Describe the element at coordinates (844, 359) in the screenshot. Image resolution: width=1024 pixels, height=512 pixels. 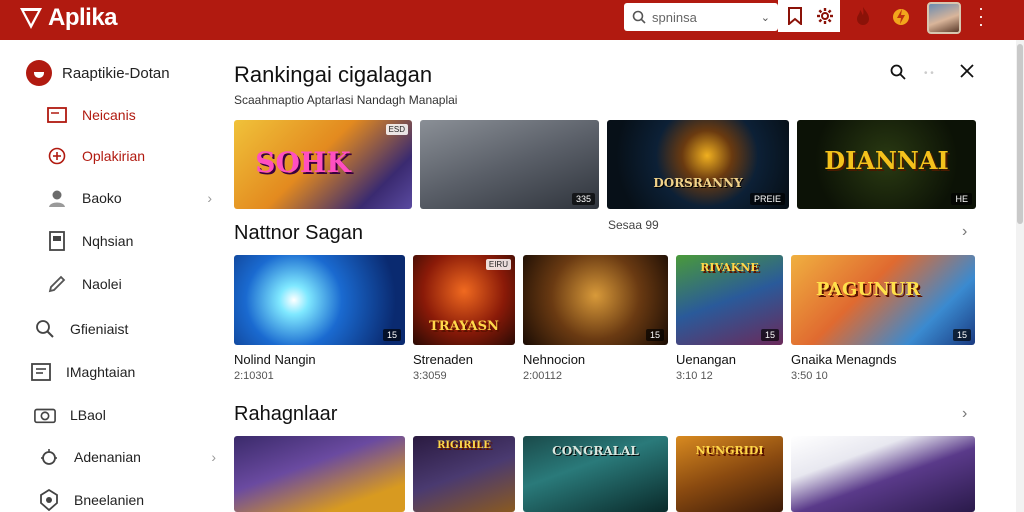
I see `game-name: Gnaika Menagnds` at that location.